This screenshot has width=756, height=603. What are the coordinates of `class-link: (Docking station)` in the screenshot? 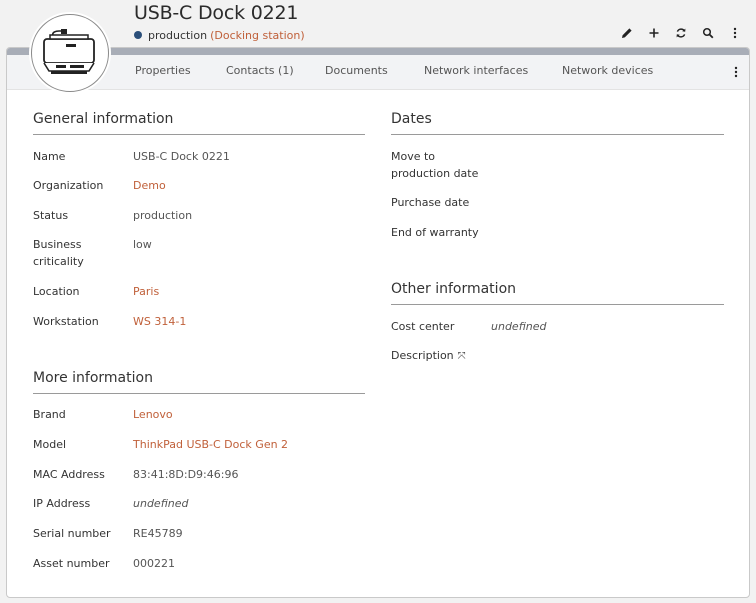 It's located at (257, 35).